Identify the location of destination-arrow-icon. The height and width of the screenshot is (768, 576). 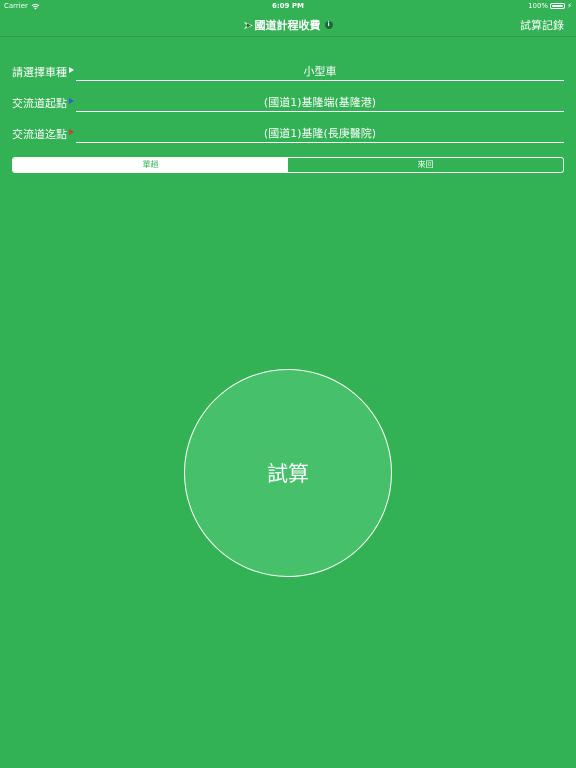
(71, 132).